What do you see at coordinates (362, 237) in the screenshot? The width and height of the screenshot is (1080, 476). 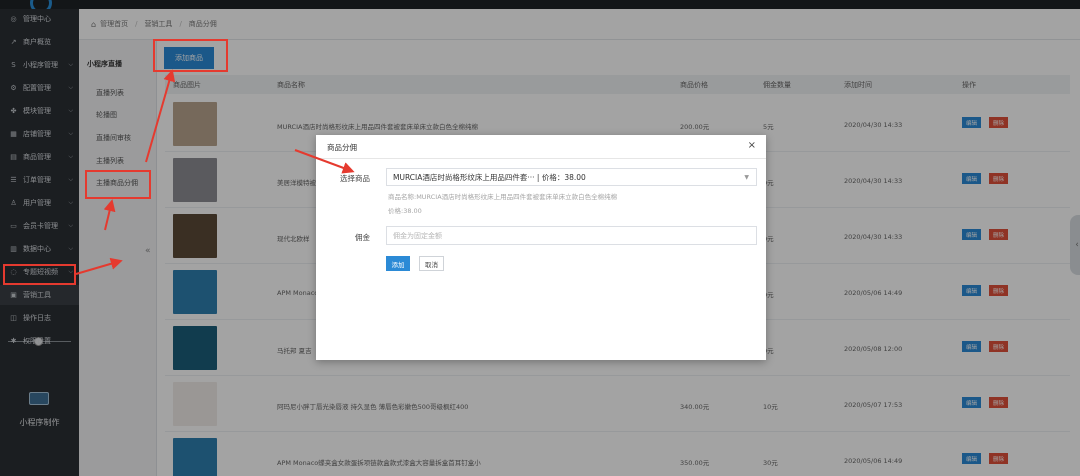 I see `commission-label: 佣金` at bounding box center [362, 237].